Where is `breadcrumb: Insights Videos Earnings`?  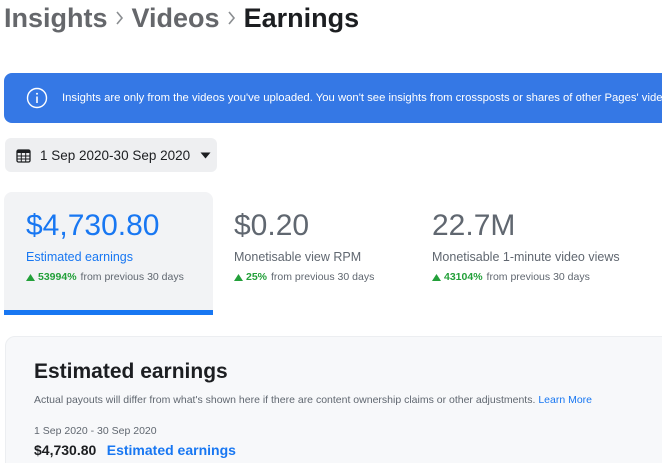
breadcrumb: Insights Videos Earnings is located at coordinates (181, 18).